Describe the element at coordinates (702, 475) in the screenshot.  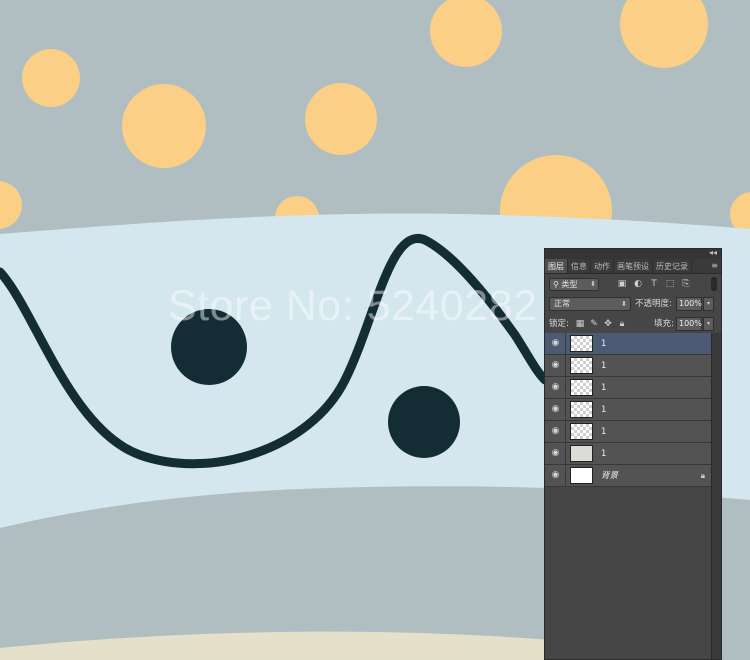
I see `lock-icon: 🔒︎` at that location.